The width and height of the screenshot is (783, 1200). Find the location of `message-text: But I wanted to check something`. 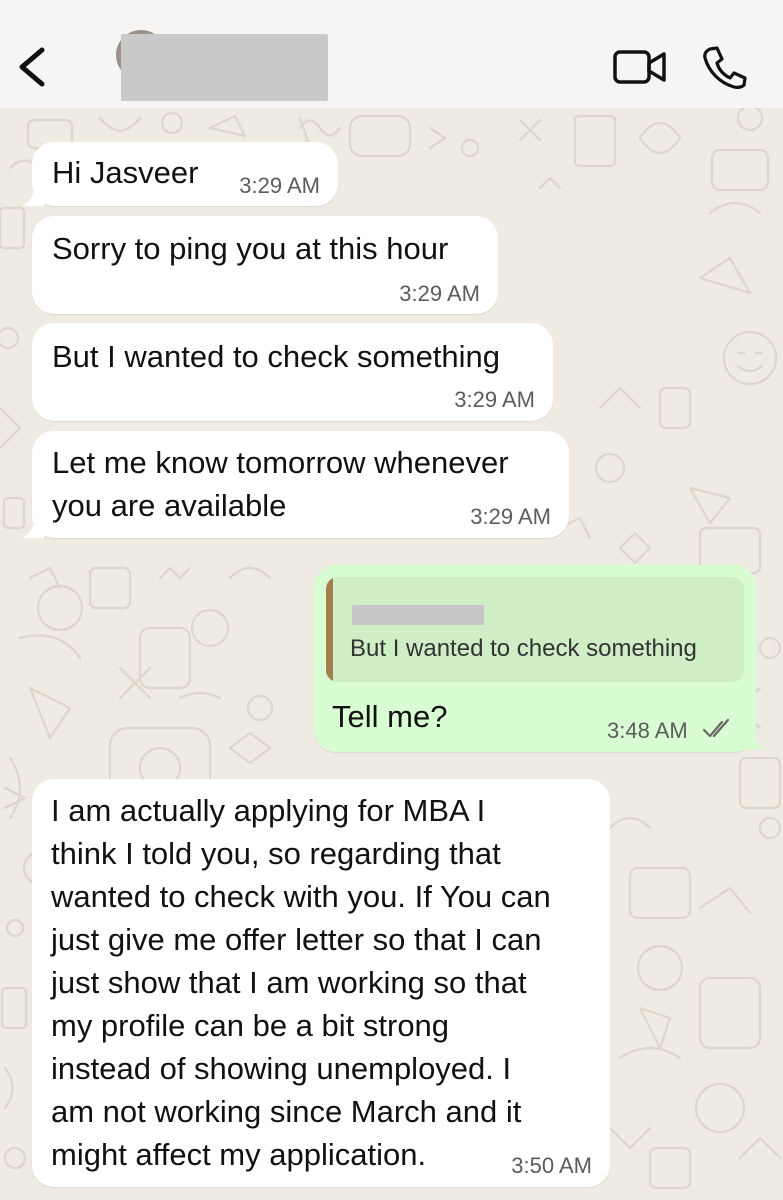

message-text: But I wanted to check something is located at coordinates (276, 356).